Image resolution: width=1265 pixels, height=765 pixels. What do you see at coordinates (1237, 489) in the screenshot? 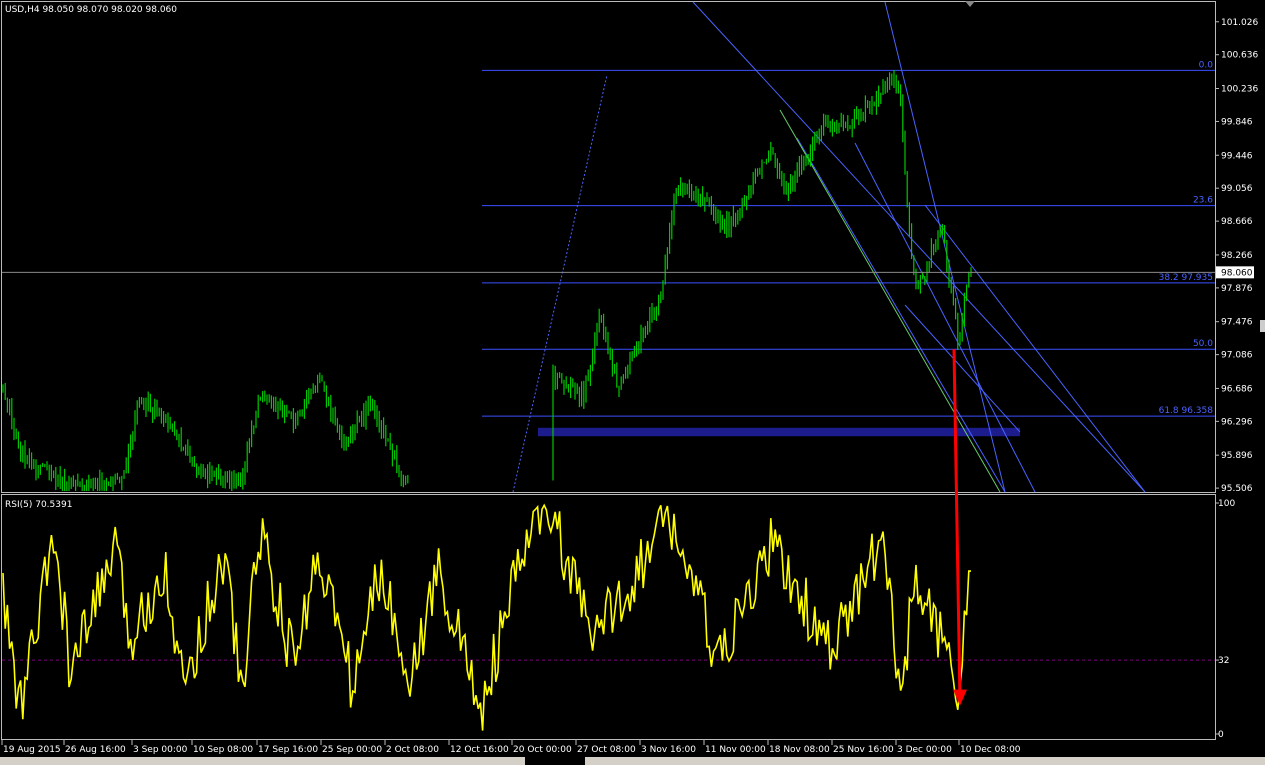
I see `price-tick-label: 95.506` at bounding box center [1237, 489].